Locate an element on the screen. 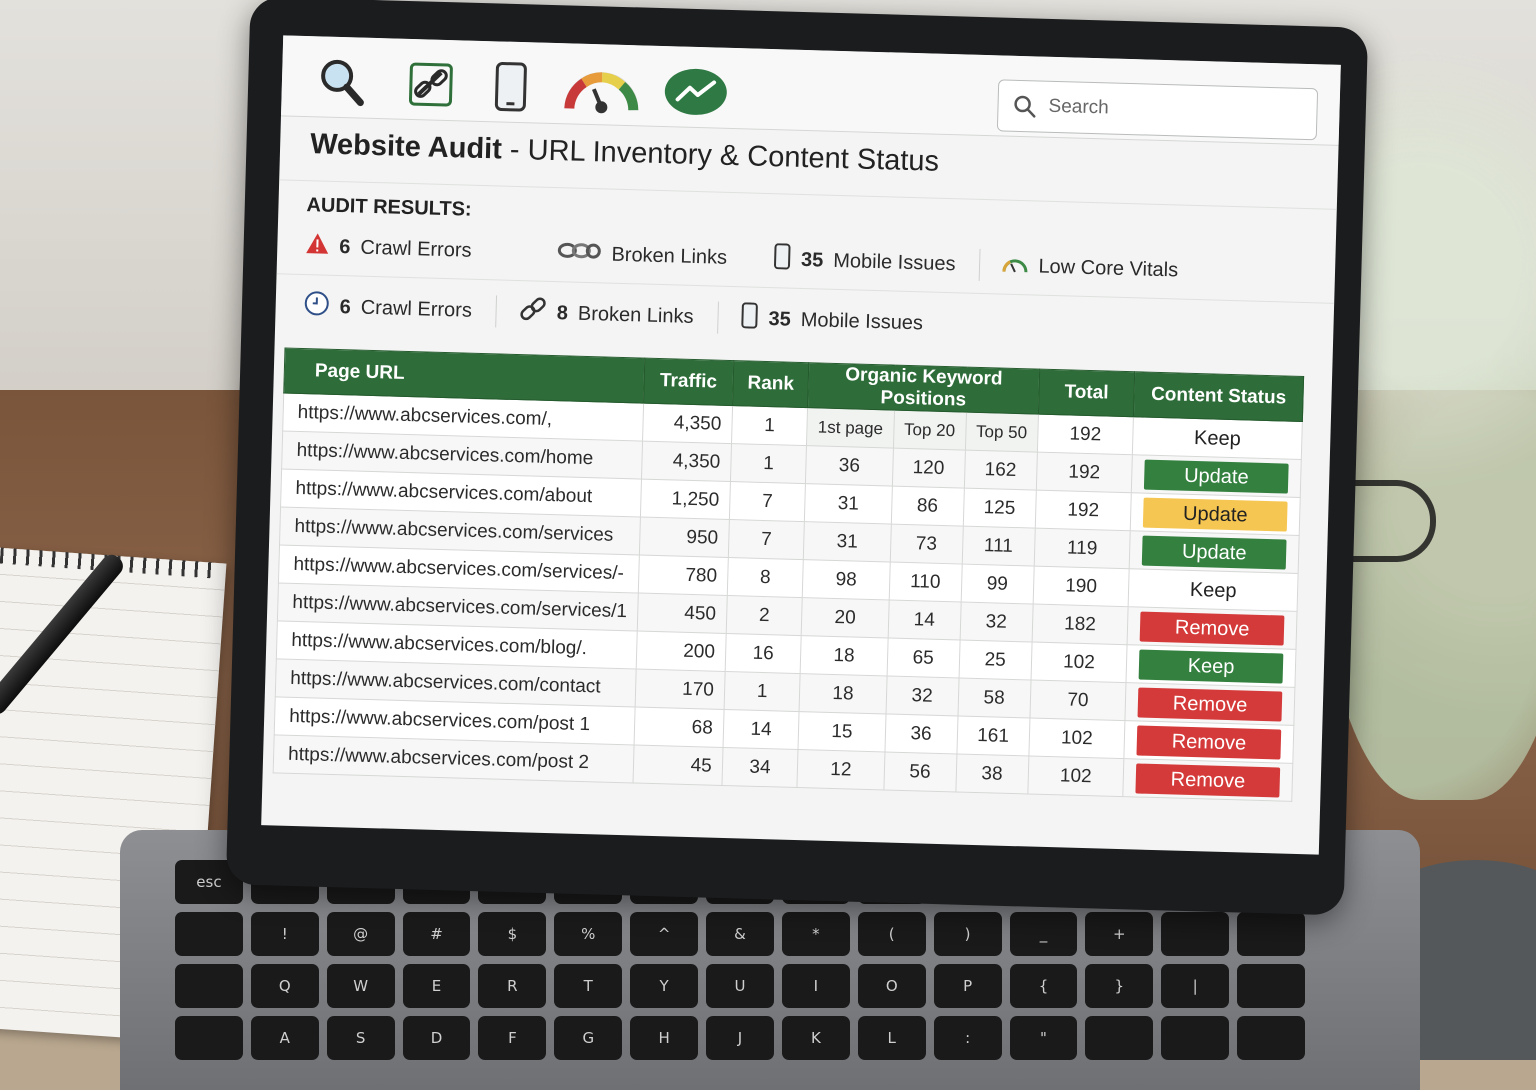  search-box is located at coordinates (1157, 109).